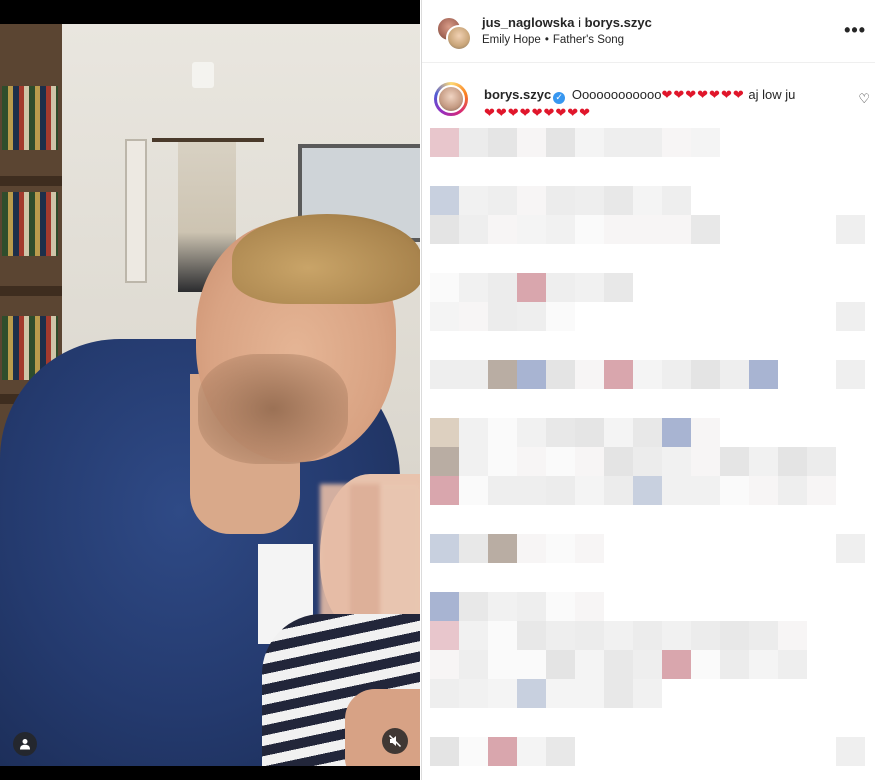  What do you see at coordinates (855, 30) in the screenshot?
I see `more-options-icon: •••` at bounding box center [855, 30].